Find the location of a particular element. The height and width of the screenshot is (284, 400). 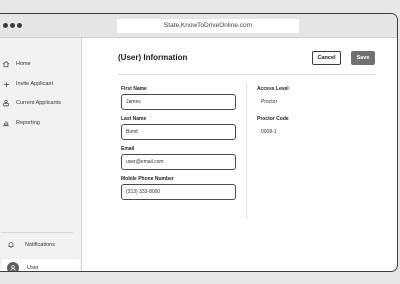

sidebar-item-label: Home is located at coordinates (23, 64).